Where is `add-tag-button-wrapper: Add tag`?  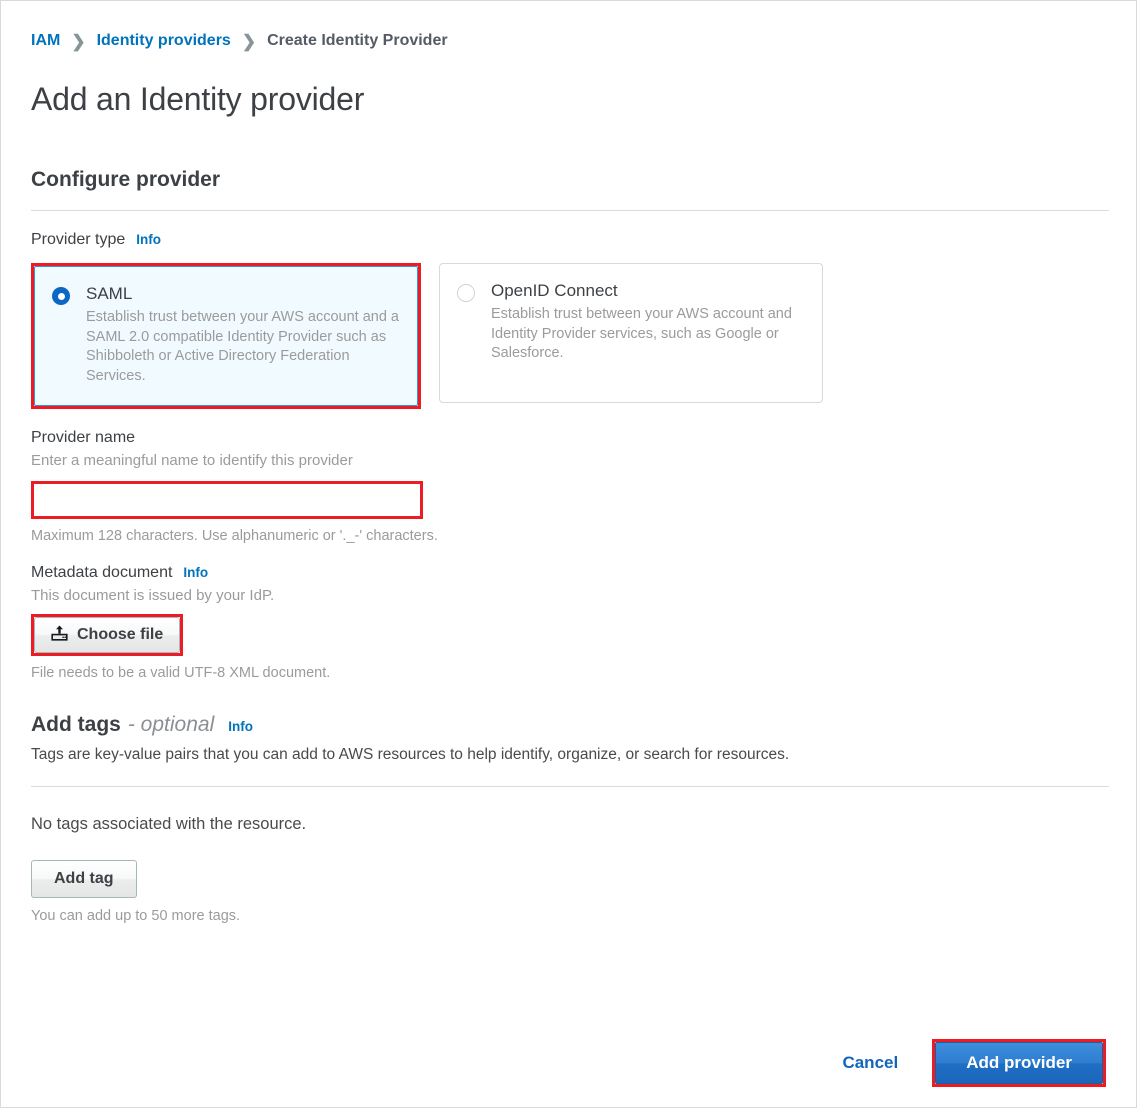
add-tag-button-wrapper: Add tag is located at coordinates (568, 879).